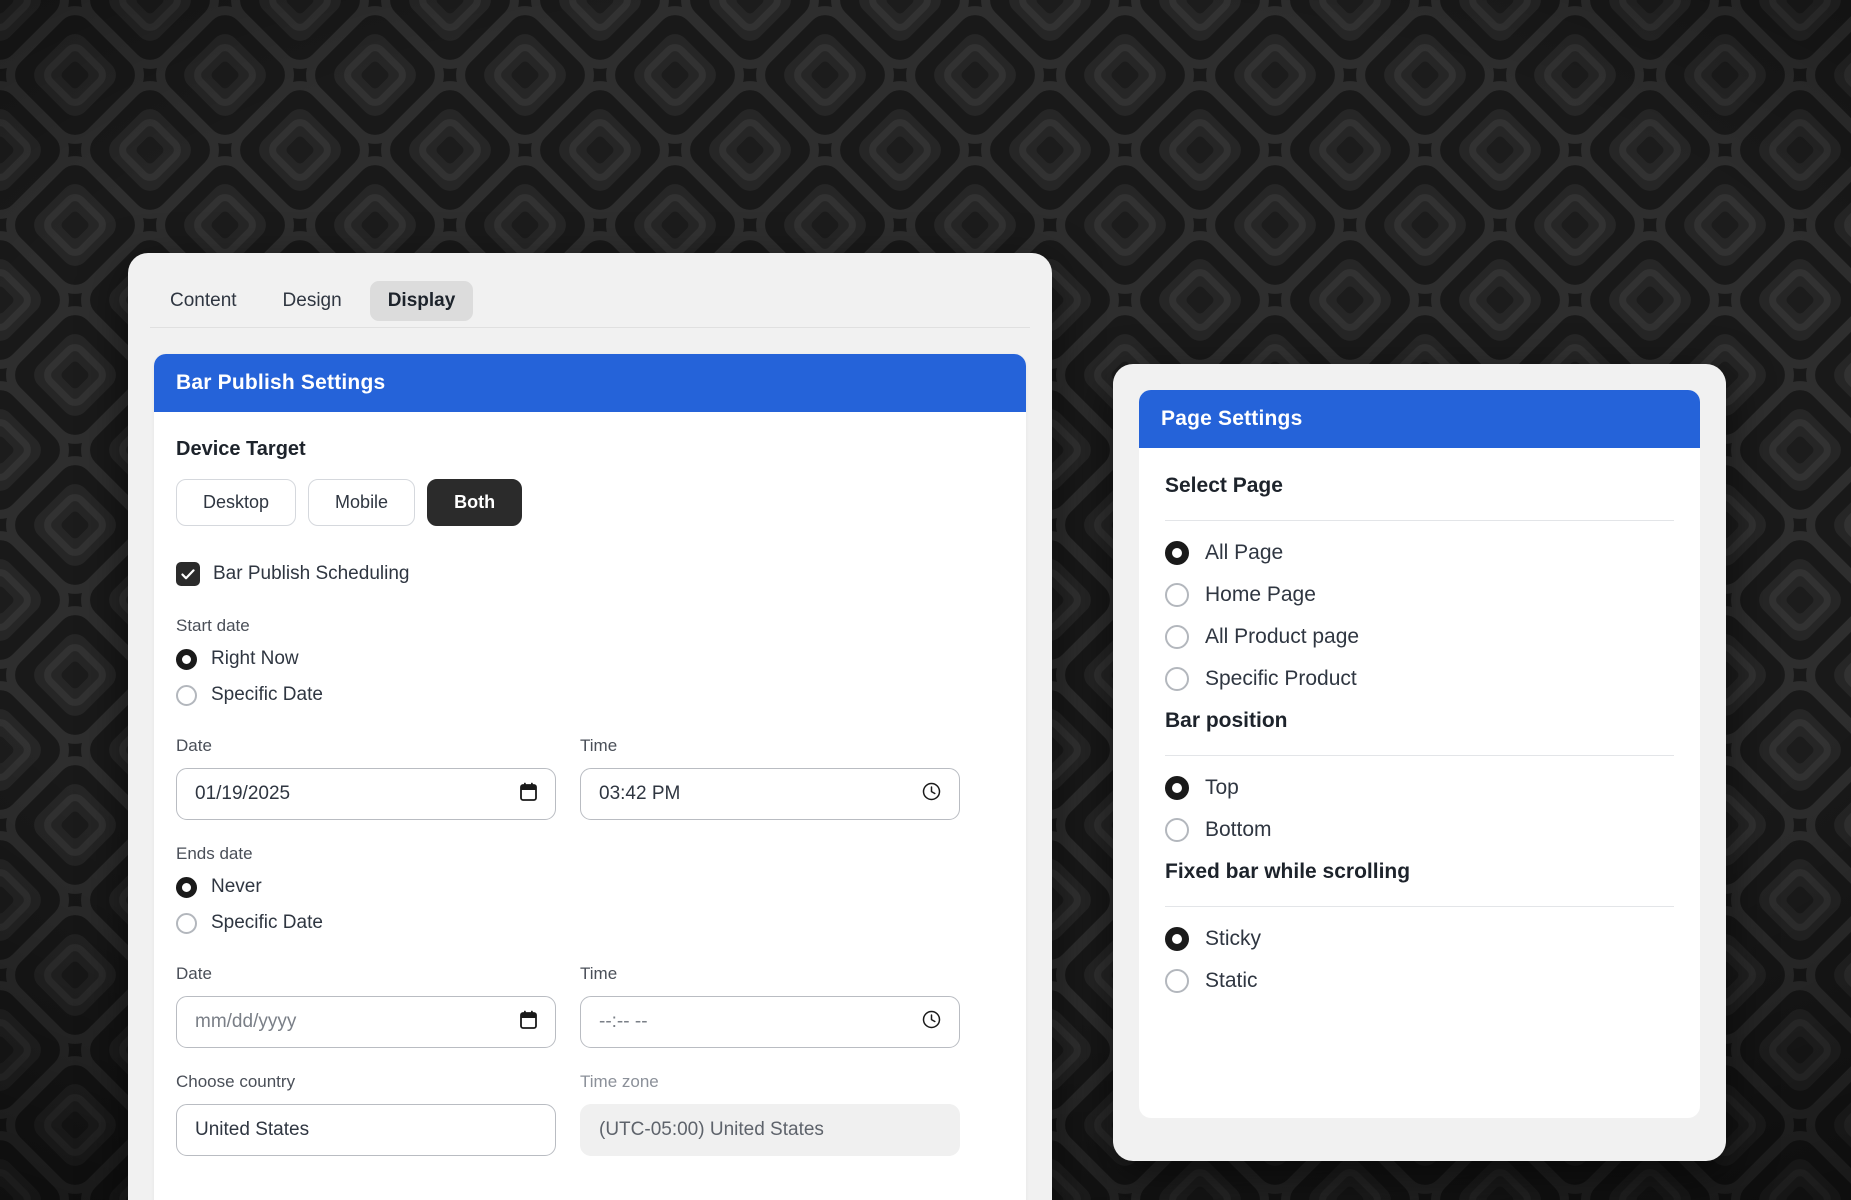 The image size is (1851, 1200). What do you see at coordinates (236, 886) in the screenshot?
I see `ends-date-never-label: Never` at bounding box center [236, 886].